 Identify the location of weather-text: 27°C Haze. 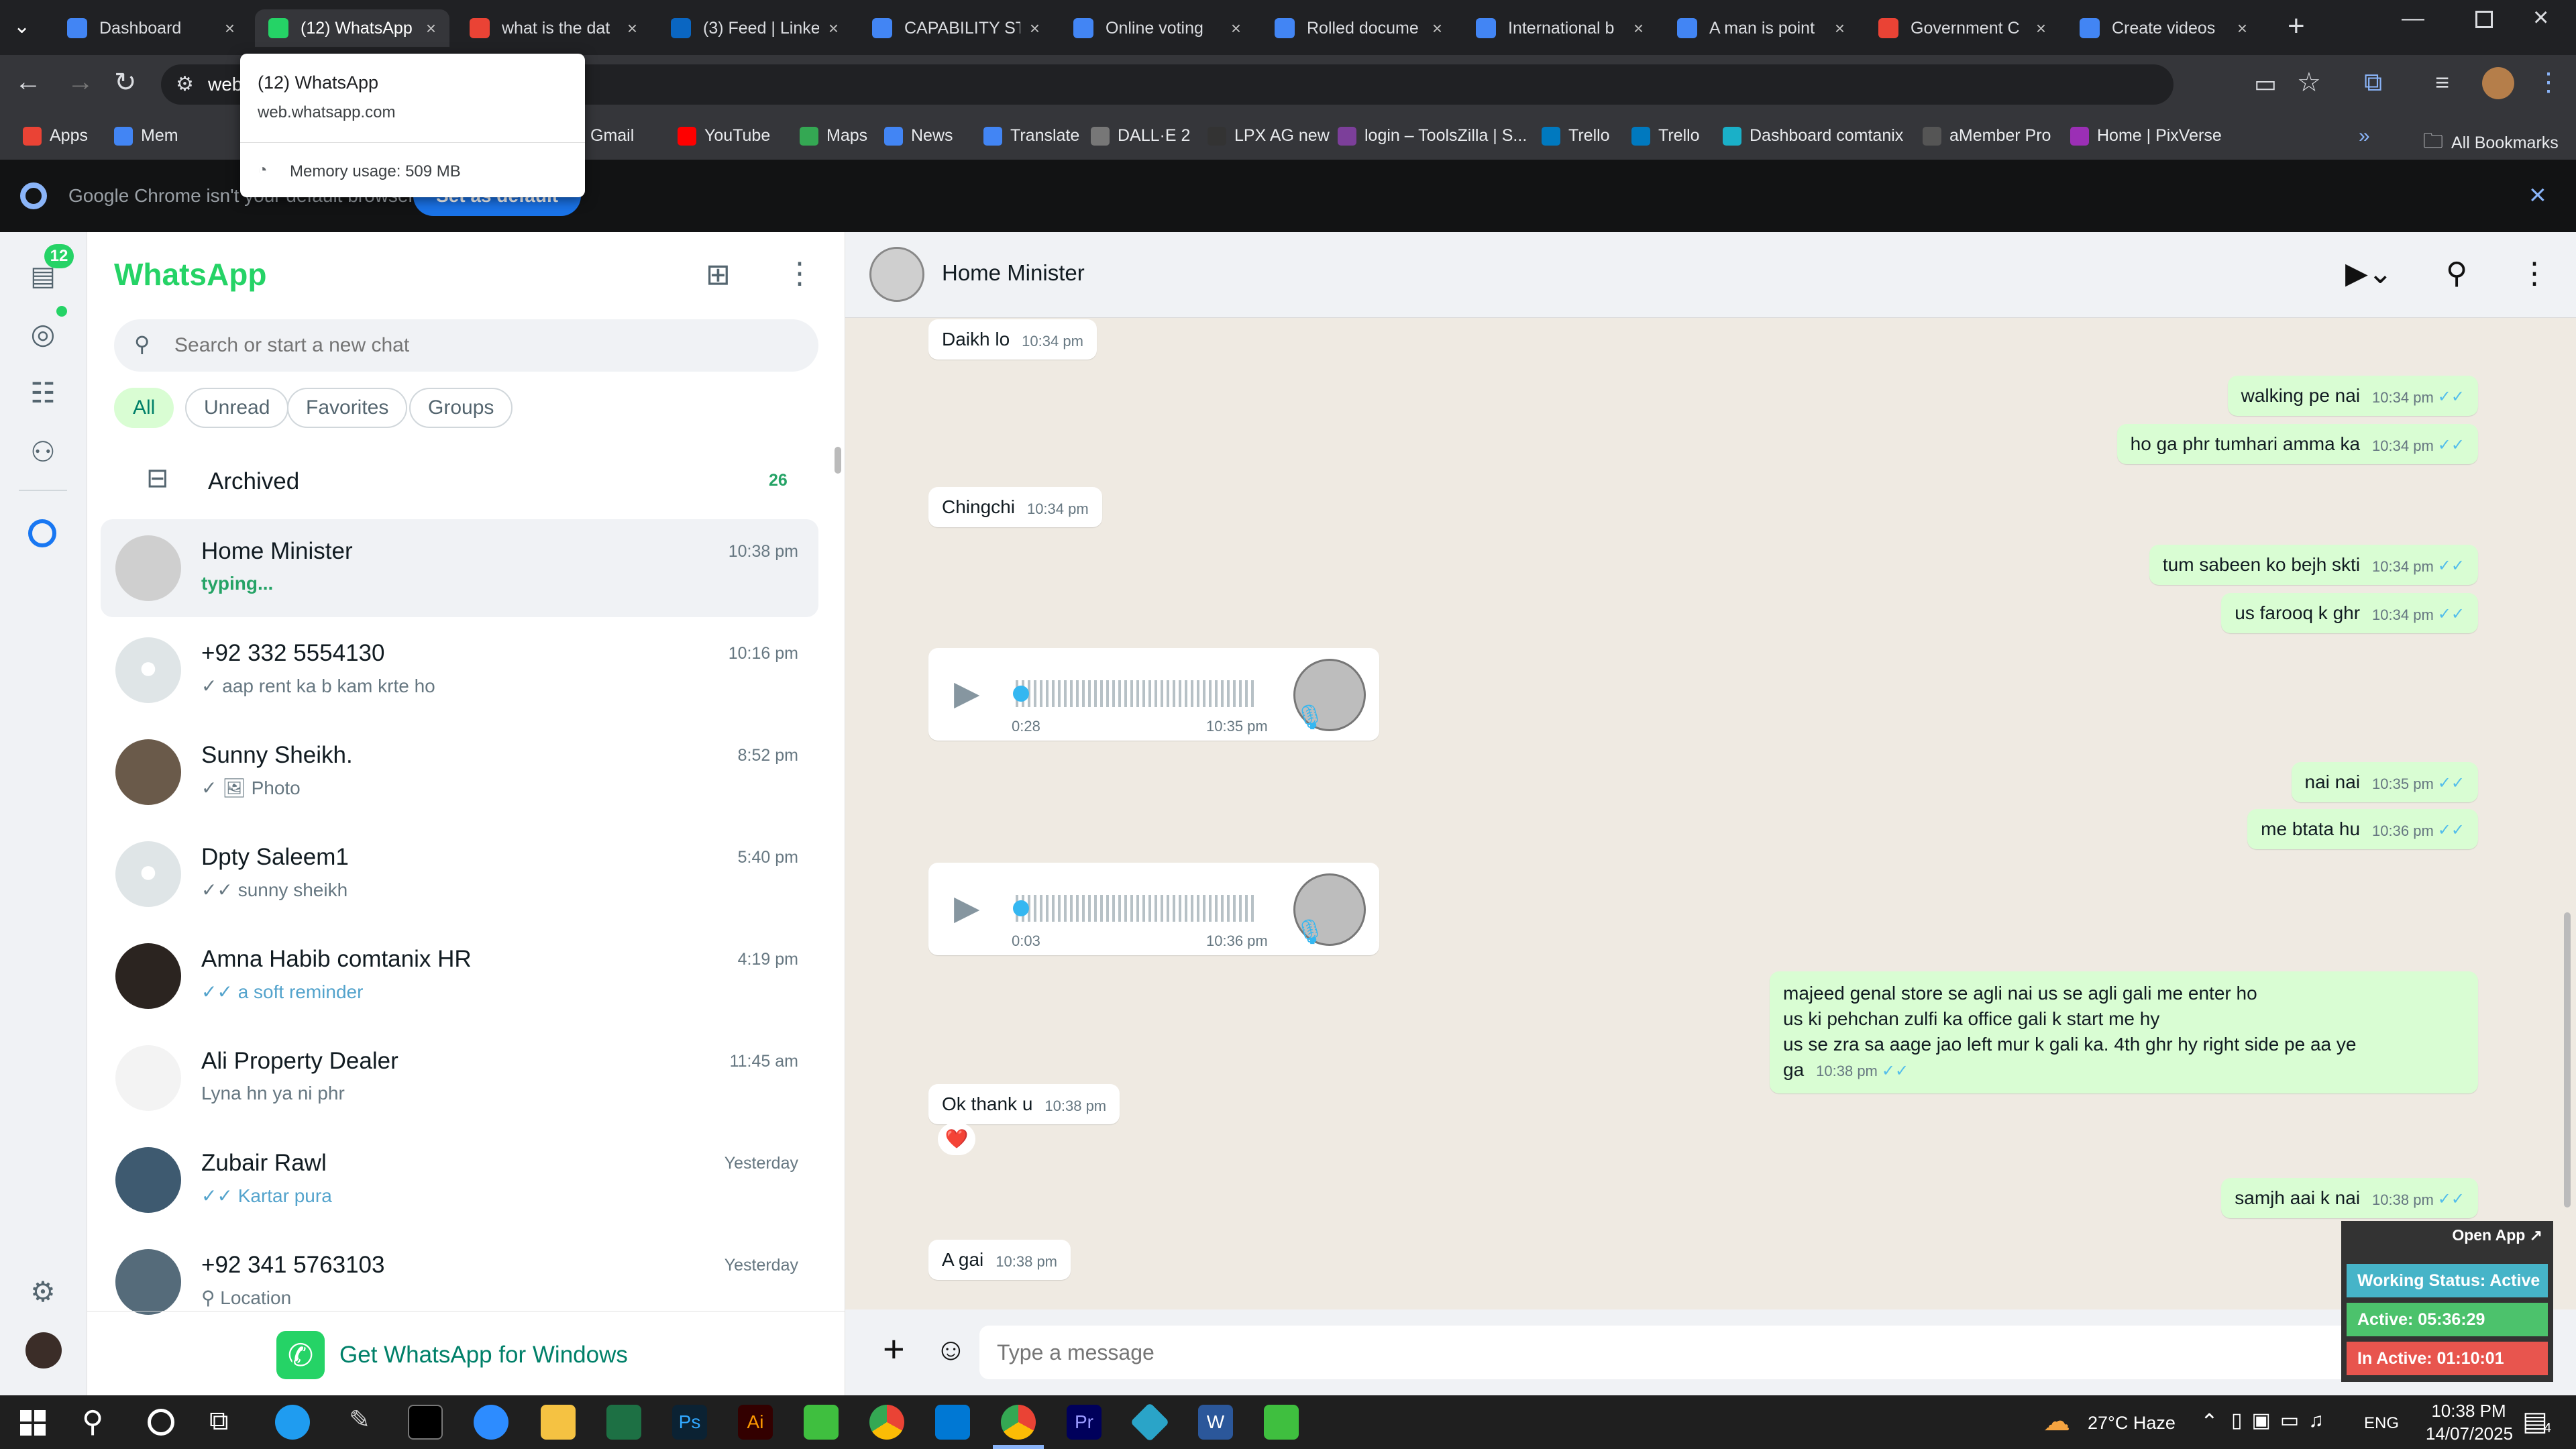
(2132, 1423).